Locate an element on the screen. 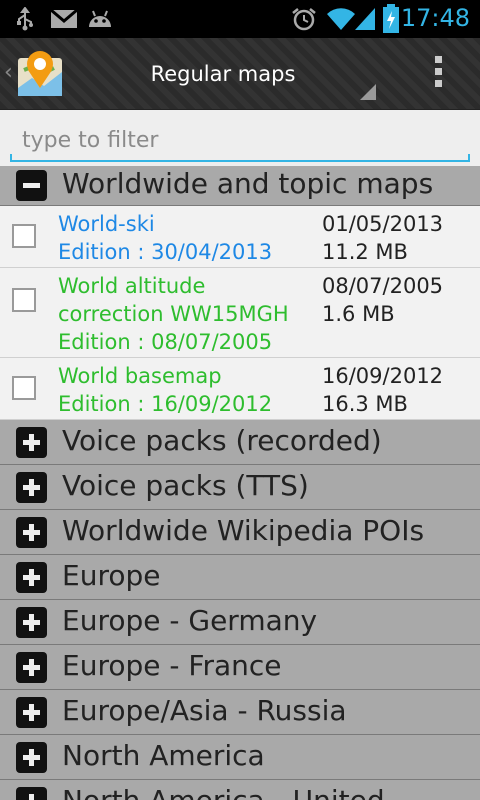  group-worldwide-topic-maps: Worldwide and topic maps is located at coordinates (240, 186).